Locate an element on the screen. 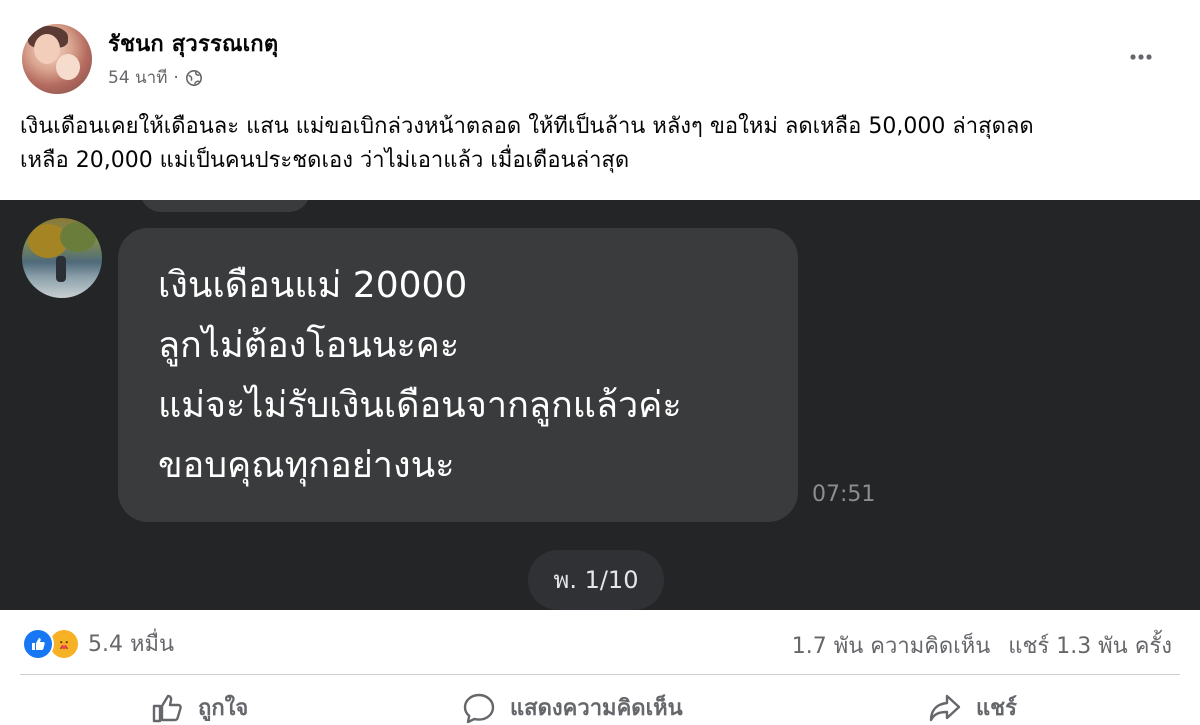  message-line: แม่จะไม่รับเงินเดือนจากลูกแล้วค่ะ is located at coordinates (420, 405).